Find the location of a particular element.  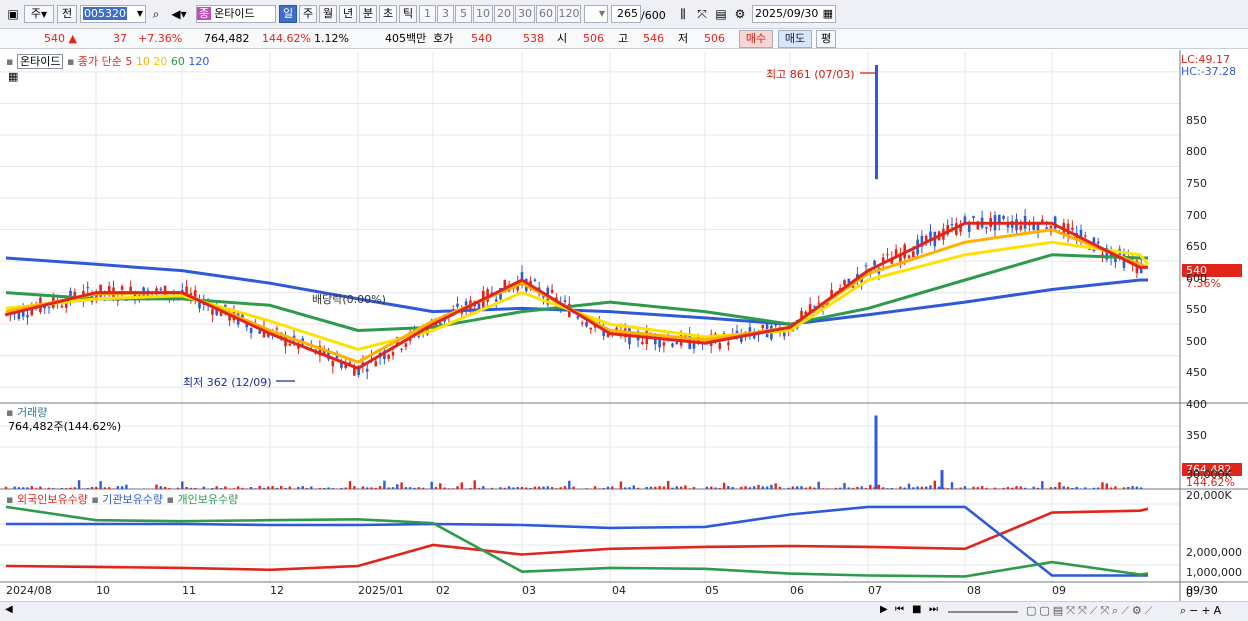

date-value: 2025/09/30 is located at coordinates (787, 13).